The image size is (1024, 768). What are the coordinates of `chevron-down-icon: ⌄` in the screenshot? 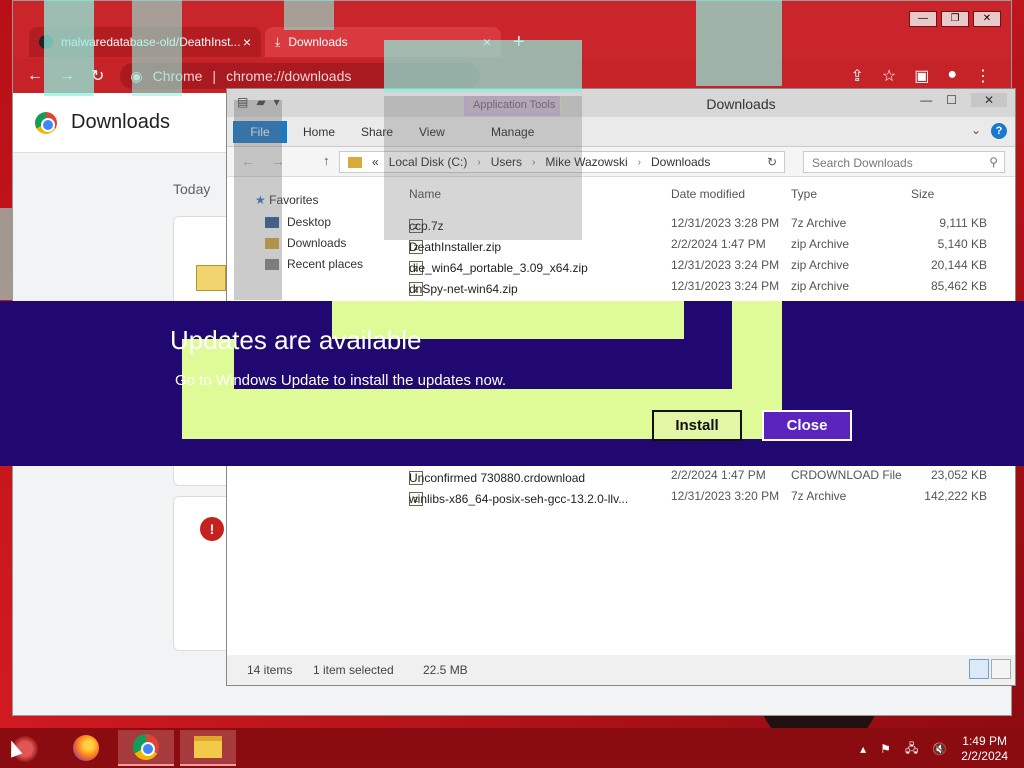 It's located at (976, 130).